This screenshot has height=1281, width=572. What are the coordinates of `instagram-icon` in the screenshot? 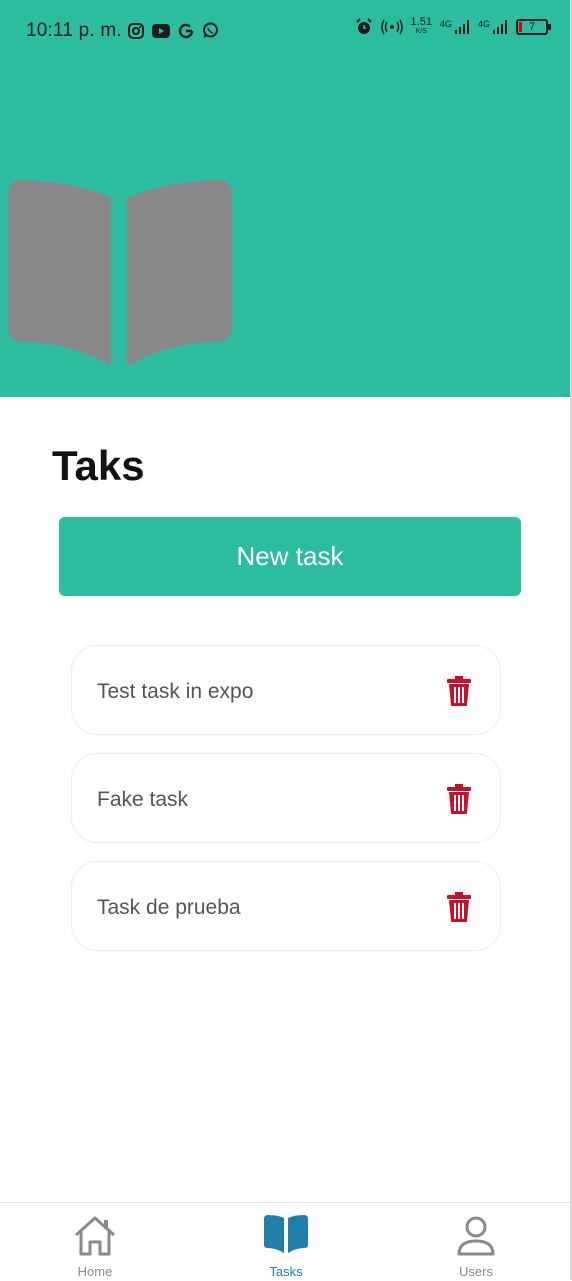 It's located at (136, 30).